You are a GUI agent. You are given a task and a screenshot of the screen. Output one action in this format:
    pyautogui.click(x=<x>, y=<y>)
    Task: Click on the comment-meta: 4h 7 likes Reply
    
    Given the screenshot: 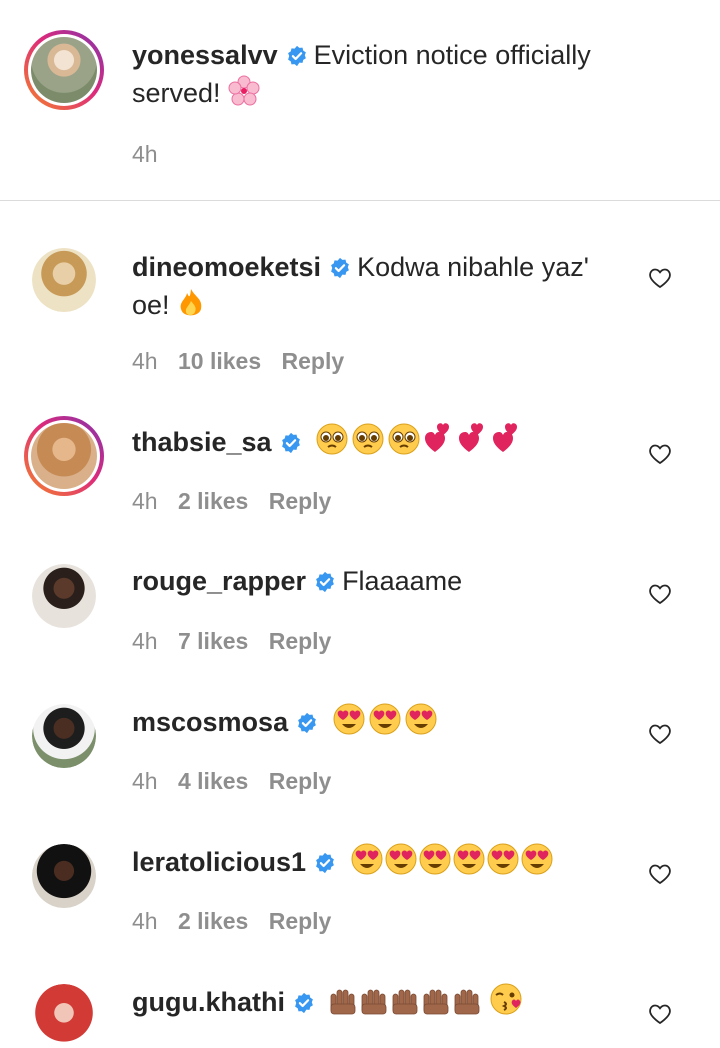 What is the action you would take?
    pyautogui.click(x=238, y=641)
    